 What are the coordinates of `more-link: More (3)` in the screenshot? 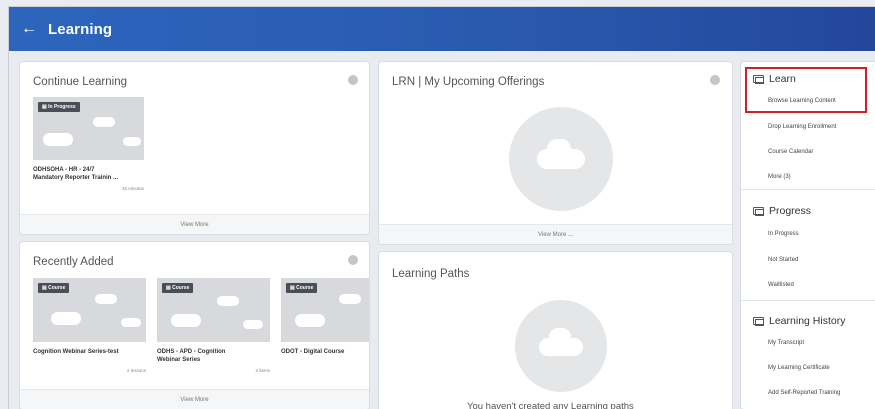 It's located at (779, 177).